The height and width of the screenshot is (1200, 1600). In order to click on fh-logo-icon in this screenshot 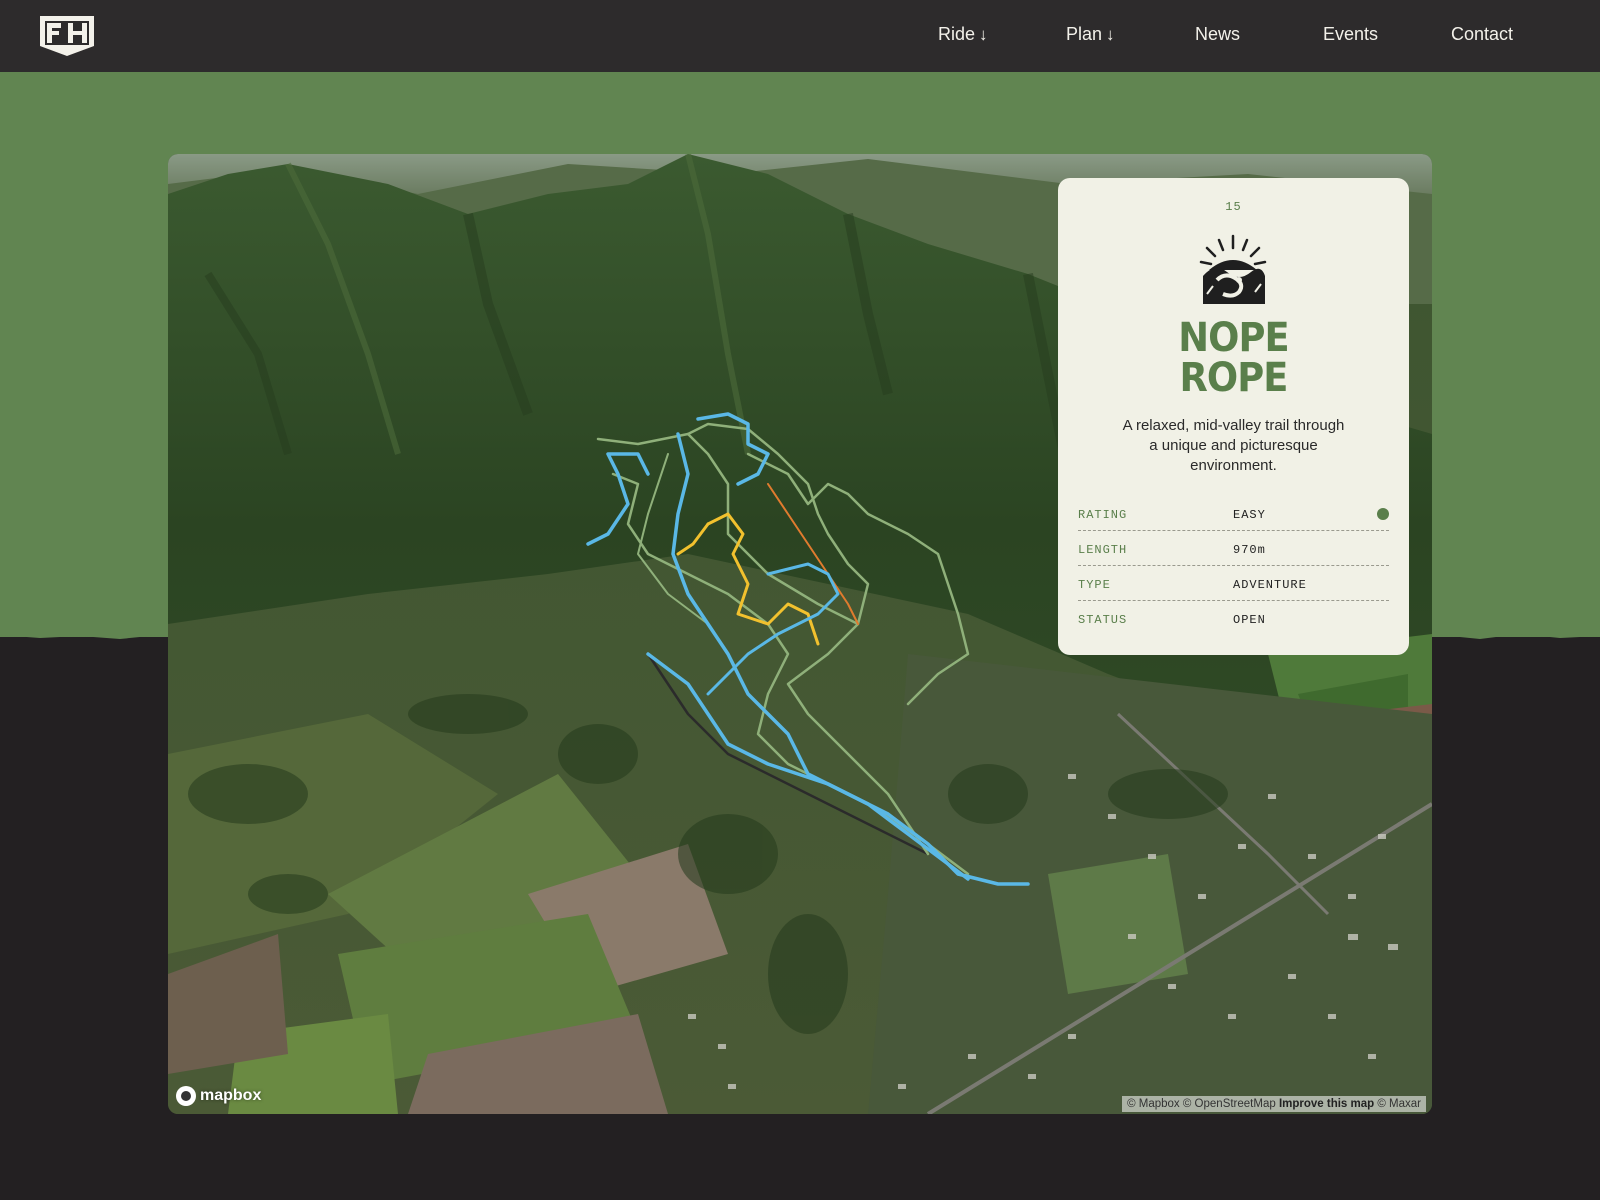, I will do `click(67, 36)`.